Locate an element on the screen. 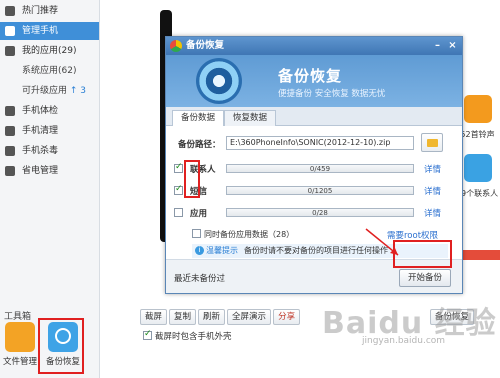 This screenshot has width=500, height=378. toolbox-title: 工具箱 is located at coordinates (18, 317).